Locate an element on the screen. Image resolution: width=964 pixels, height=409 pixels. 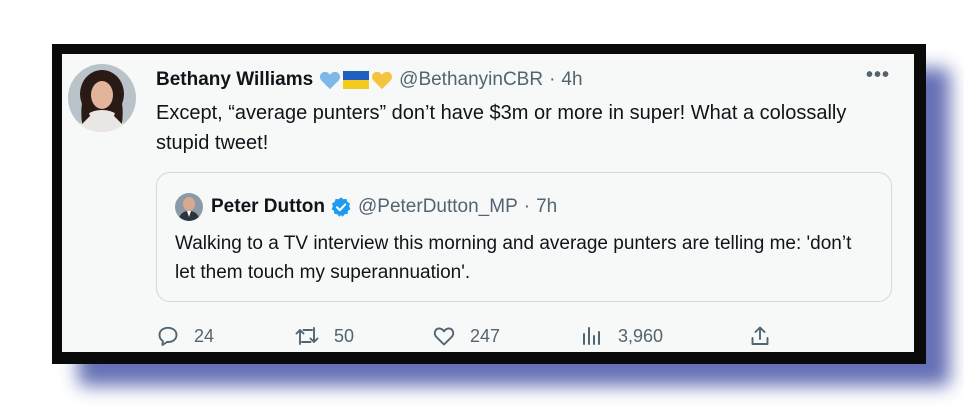
retweet-button: 50 is located at coordinates (324, 336).